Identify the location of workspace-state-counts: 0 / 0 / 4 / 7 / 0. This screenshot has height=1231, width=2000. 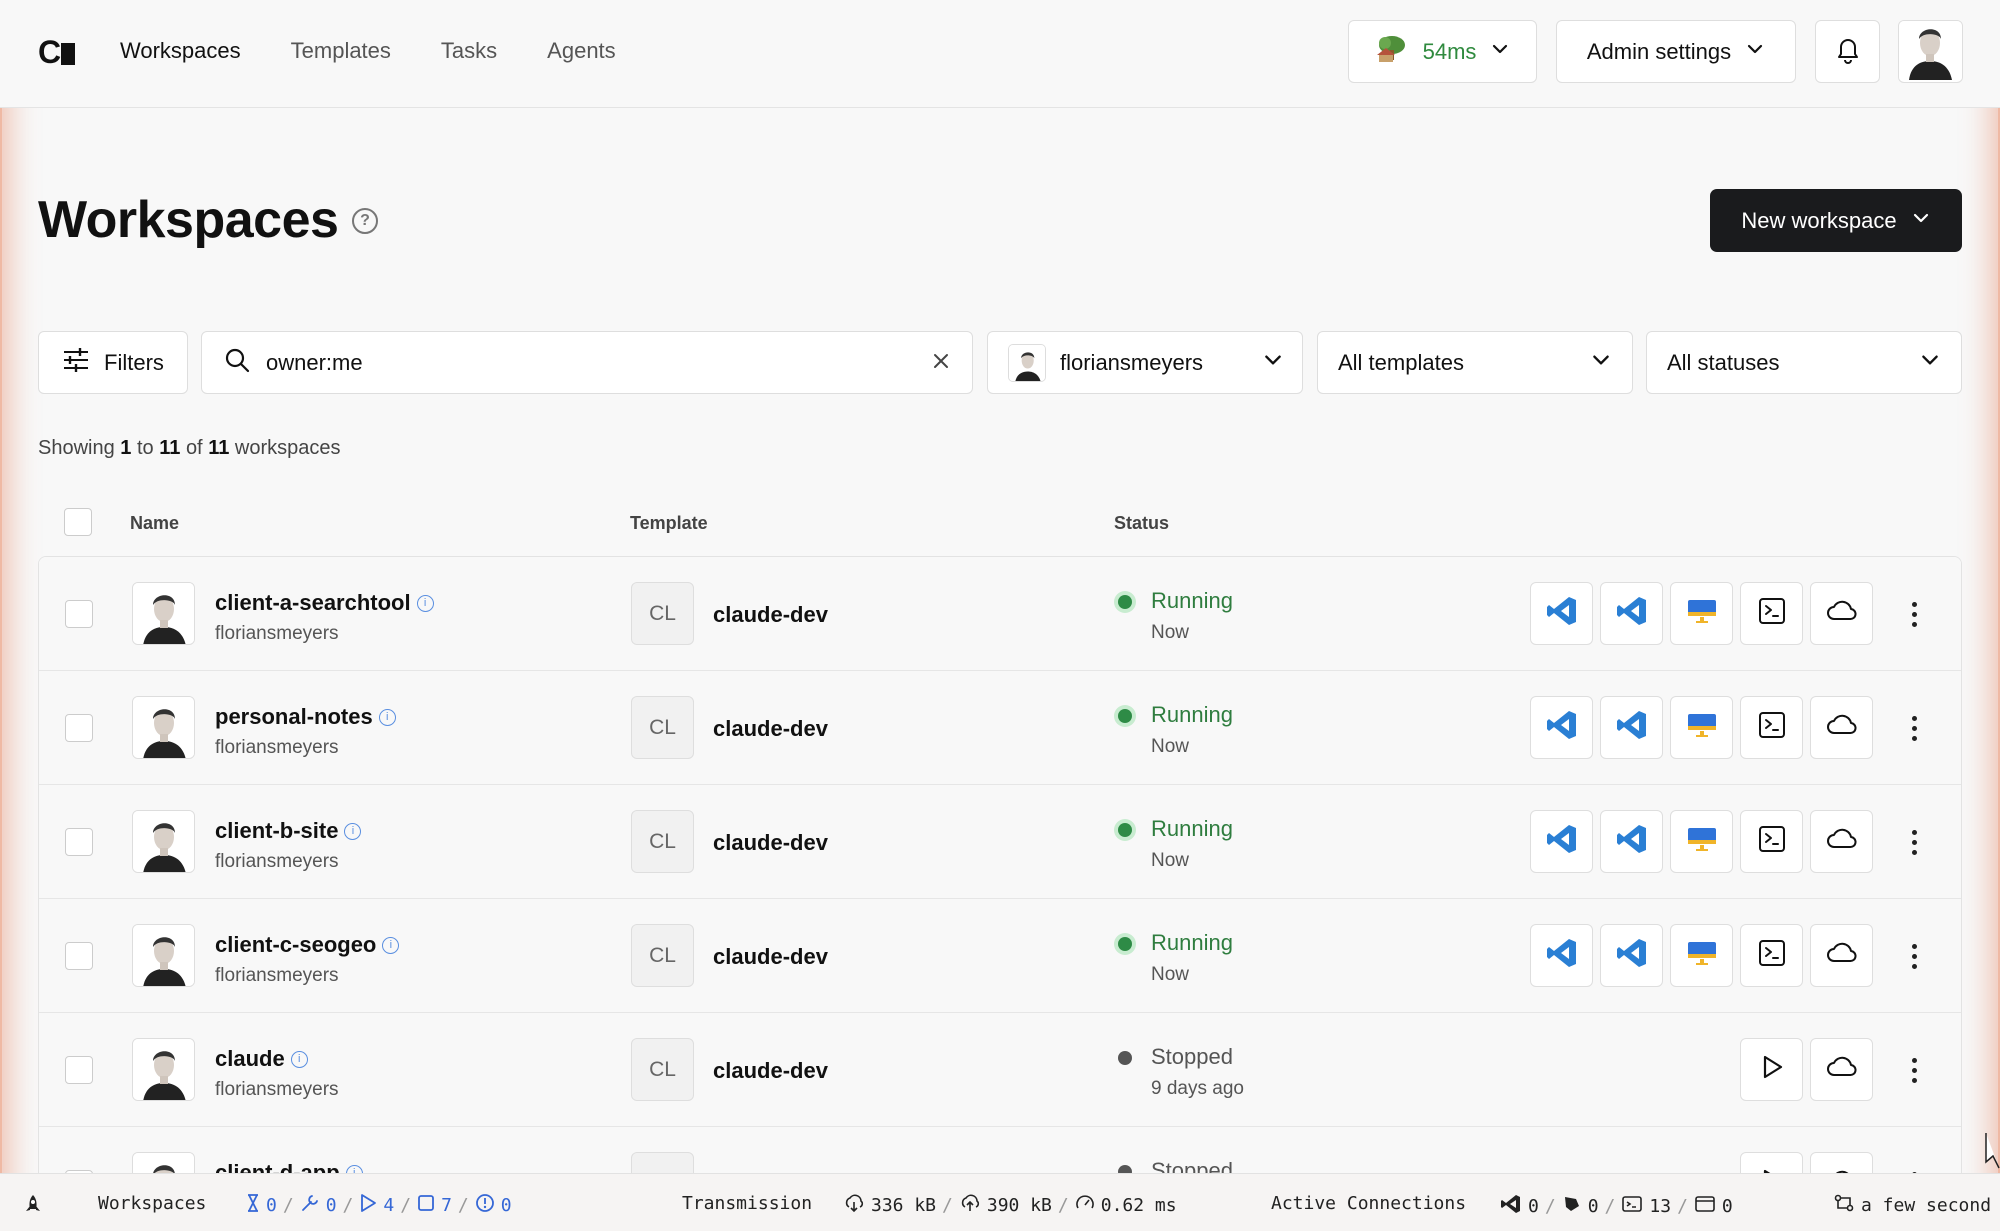
(379, 1205).